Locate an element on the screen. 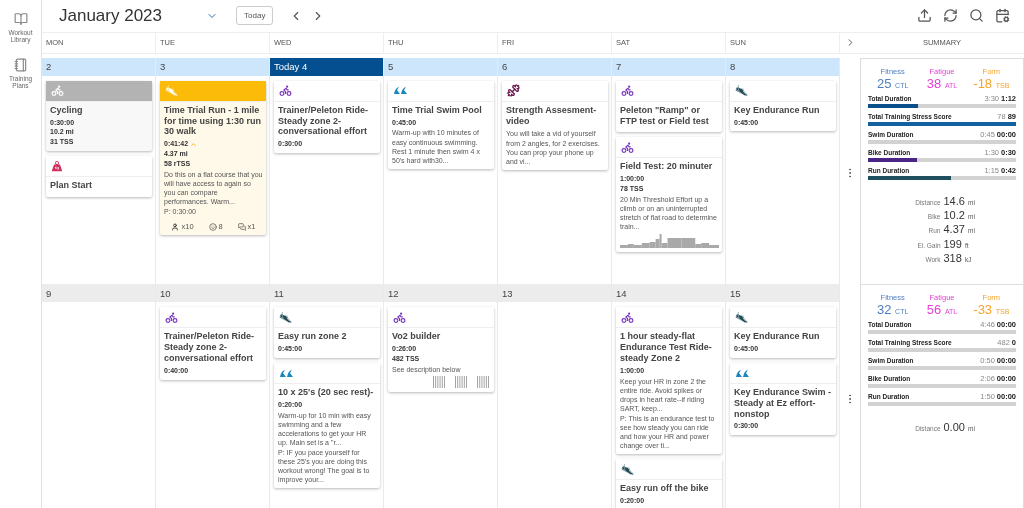 Image resolution: width=1024 pixels, height=508 pixels. date-bar: 8 is located at coordinates (782, 66).